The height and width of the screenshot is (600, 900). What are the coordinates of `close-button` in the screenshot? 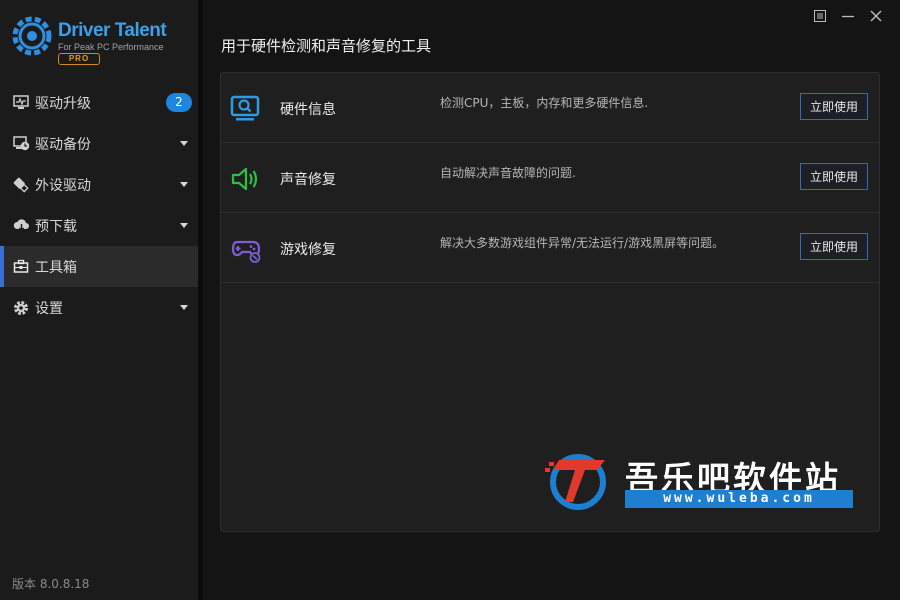 It's located at (876, 16).